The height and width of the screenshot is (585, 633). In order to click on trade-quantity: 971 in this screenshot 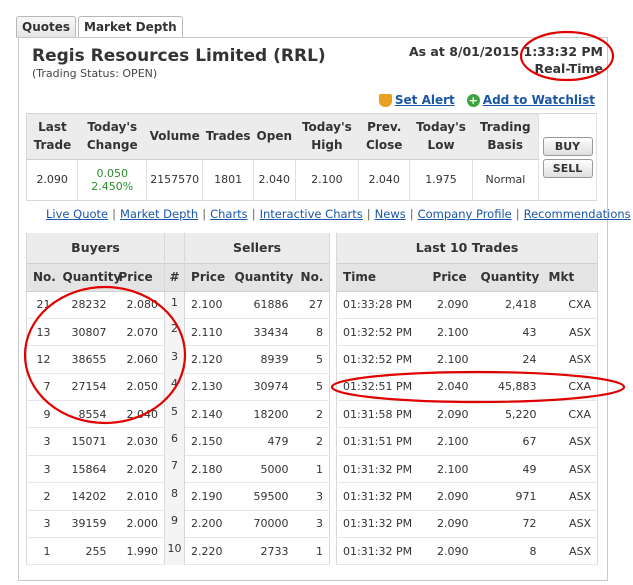, I will do `click(508, 496)`.